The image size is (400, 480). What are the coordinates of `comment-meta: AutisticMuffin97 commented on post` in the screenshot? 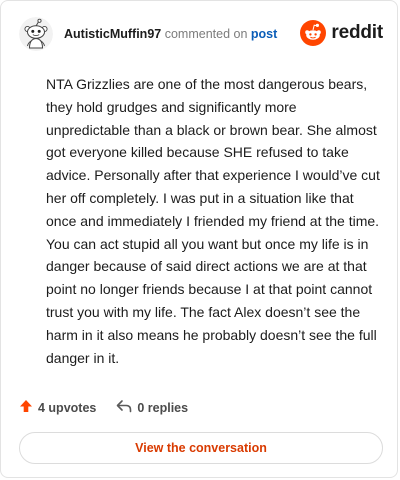 It's located at (170, 34).